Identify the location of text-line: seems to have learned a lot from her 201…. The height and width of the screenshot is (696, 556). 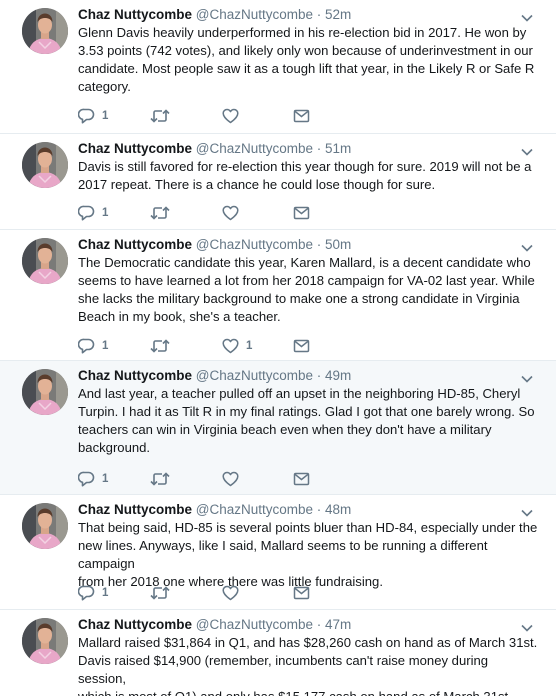
(306, 280).